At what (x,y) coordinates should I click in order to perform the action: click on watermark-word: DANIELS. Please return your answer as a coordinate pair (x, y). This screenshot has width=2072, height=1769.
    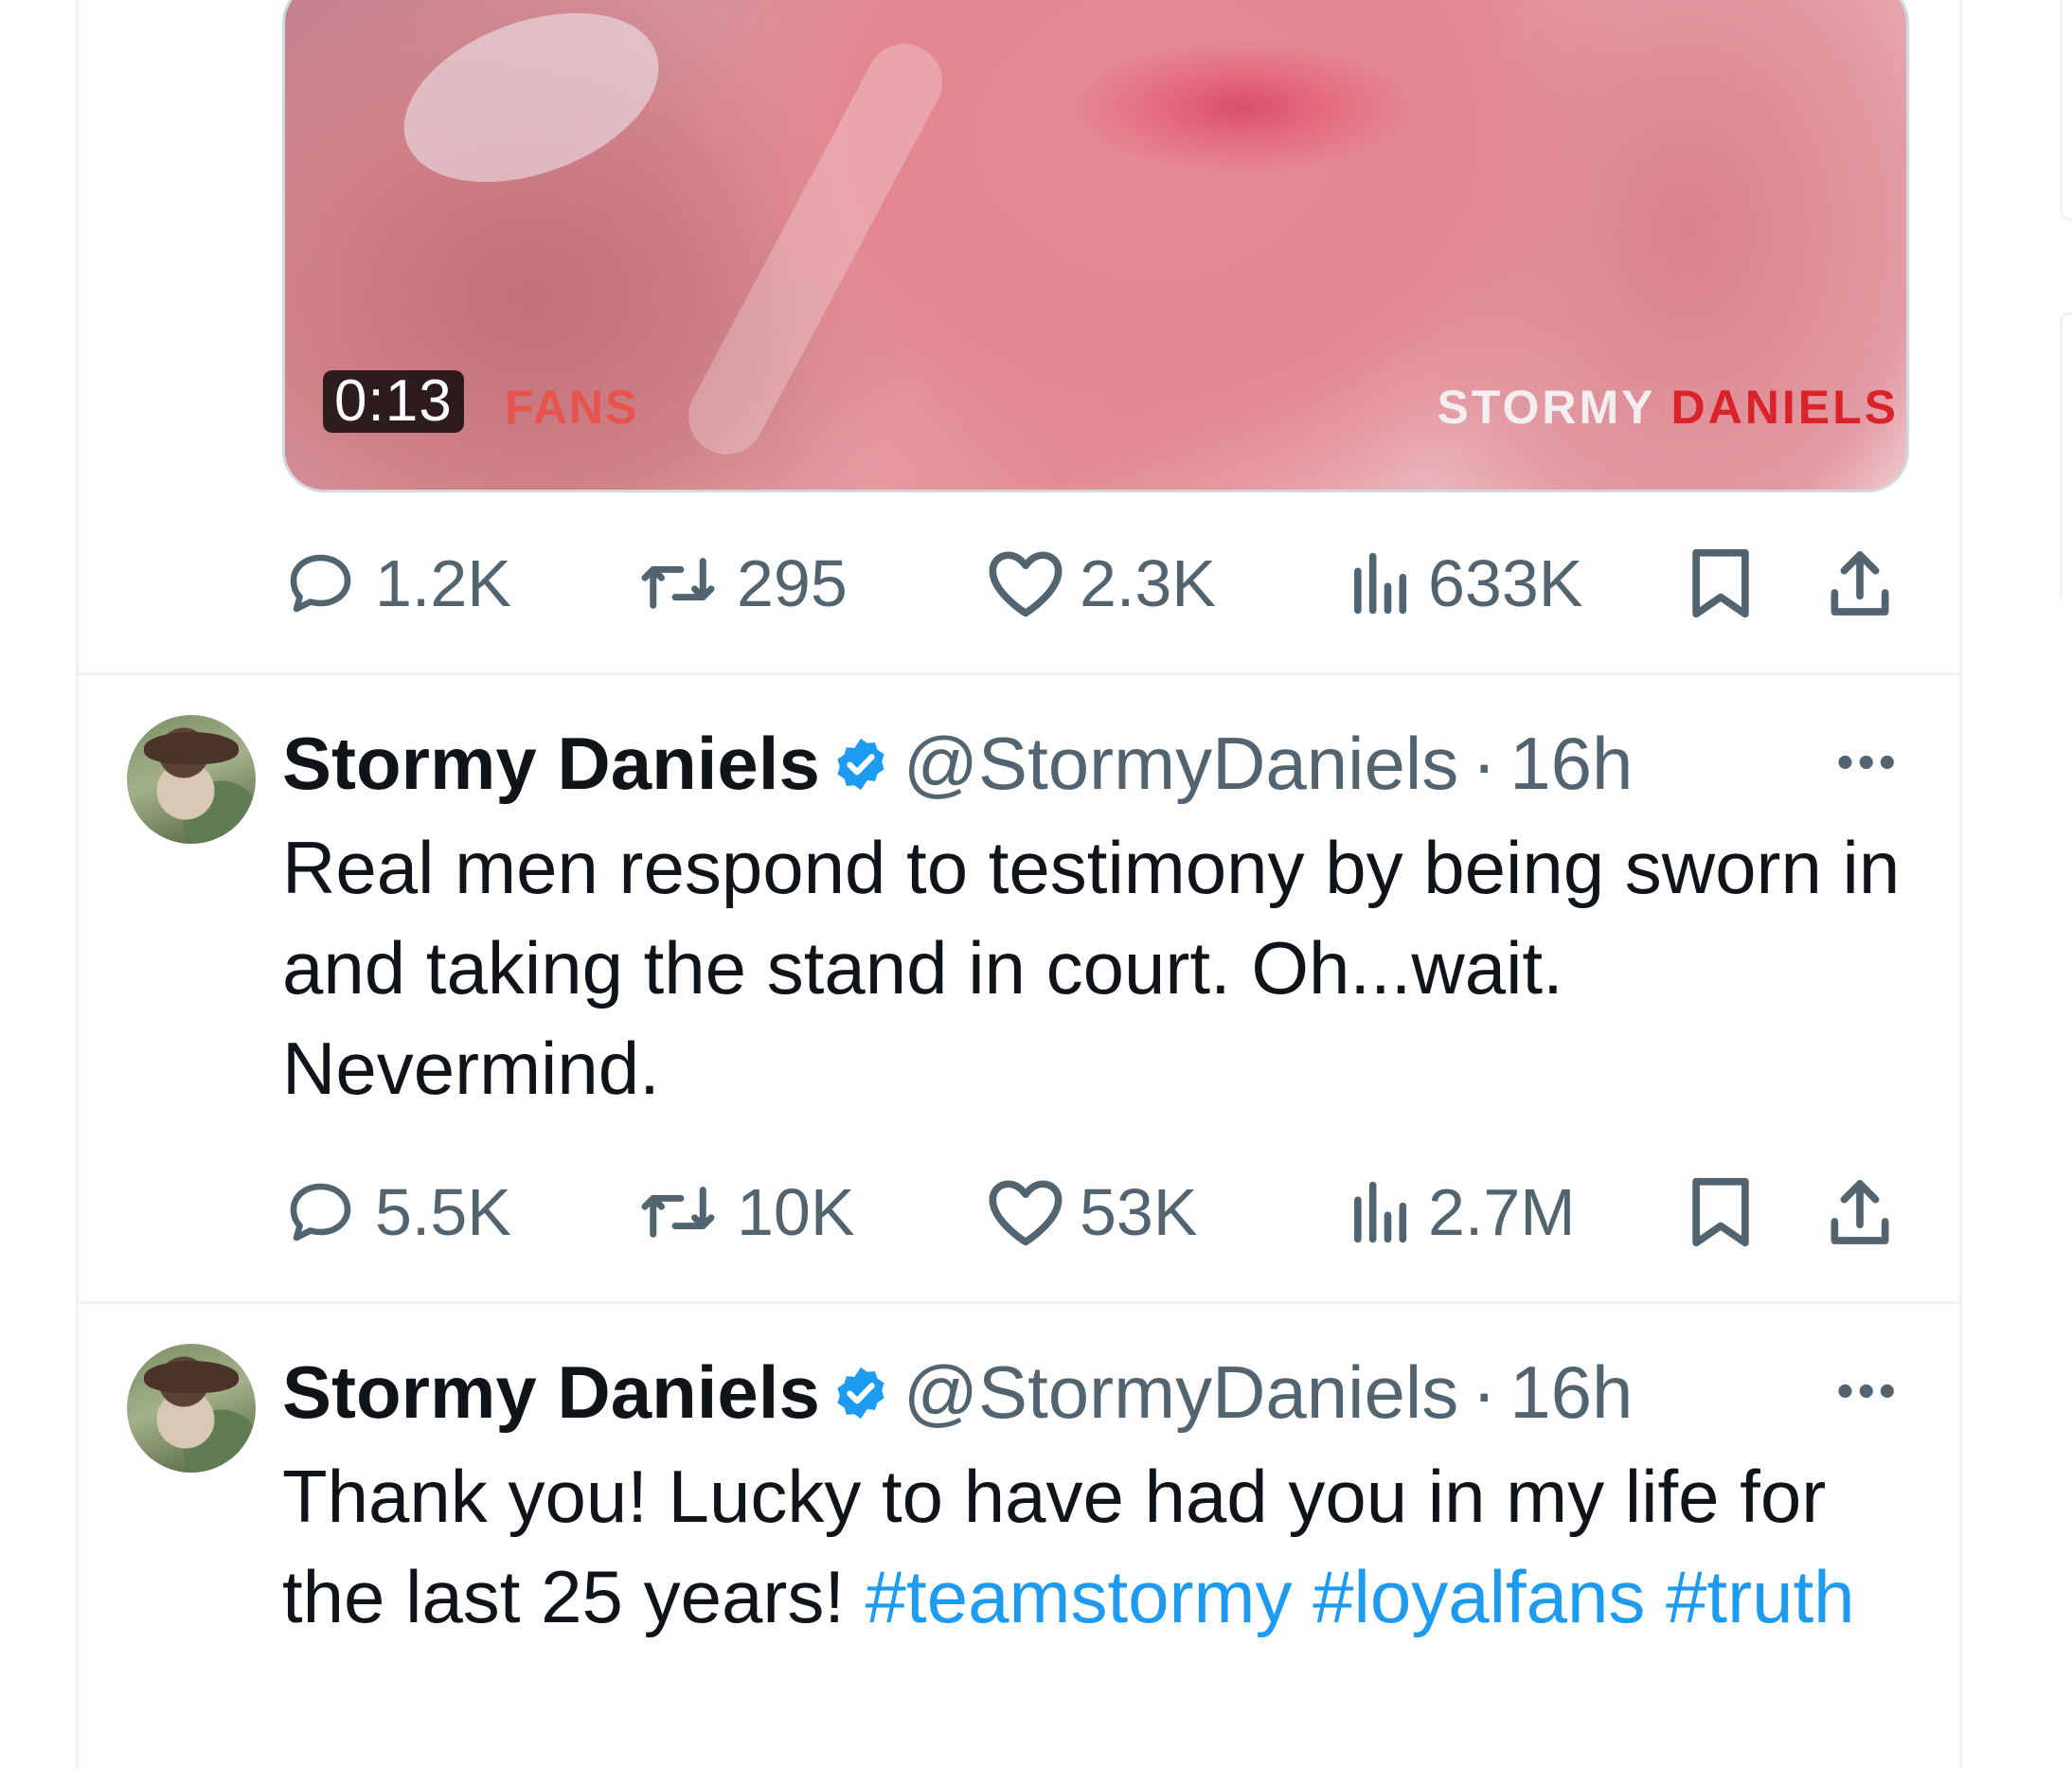
    Looking at the image, I should click on (1784, 407).